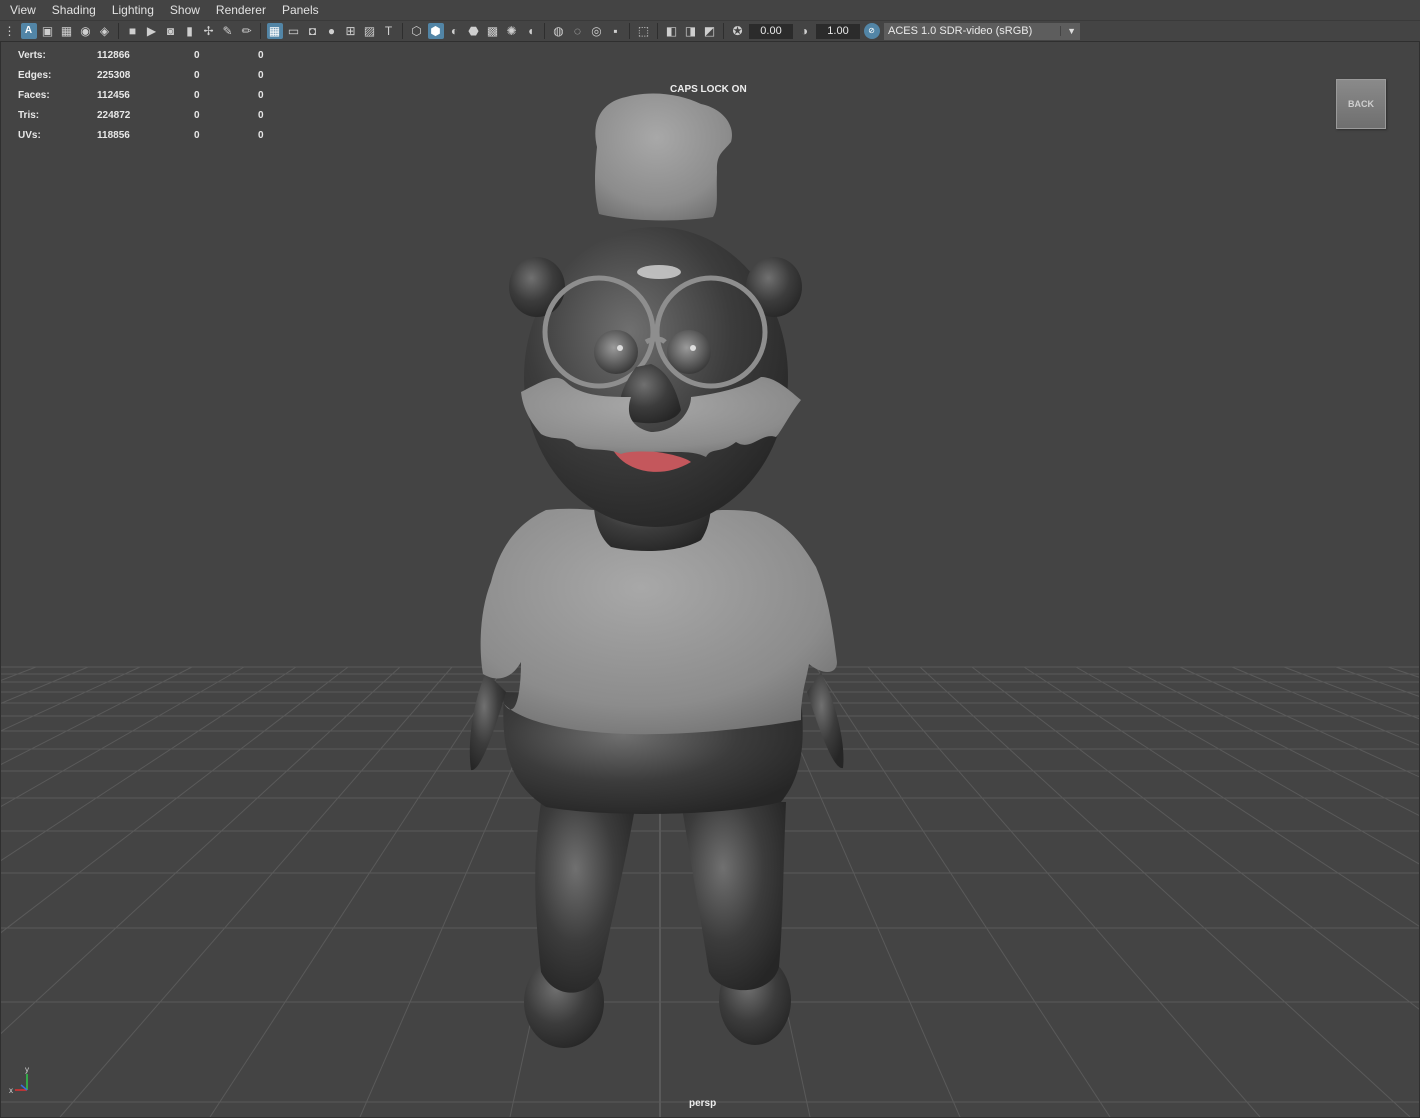 This screenshot has width=1420, height=1118. I want to click on menu-show: Show, so click(185, 10).